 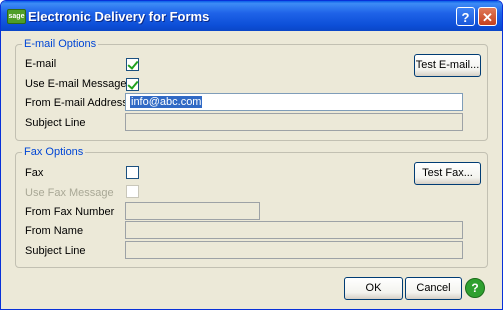 What do you see at coordinates (34, 173) in the screenshot?
I see `fax-label: Fax` at bounding box center [34, 173].